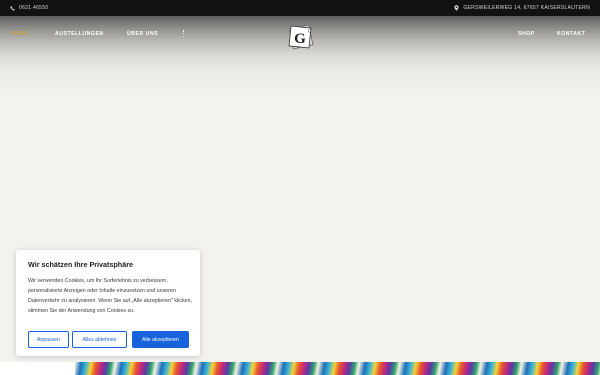 The height and width of the screenshot is (375, 600). I want to click on reject-all-button: Alles ablehnen, so click(99, 339).